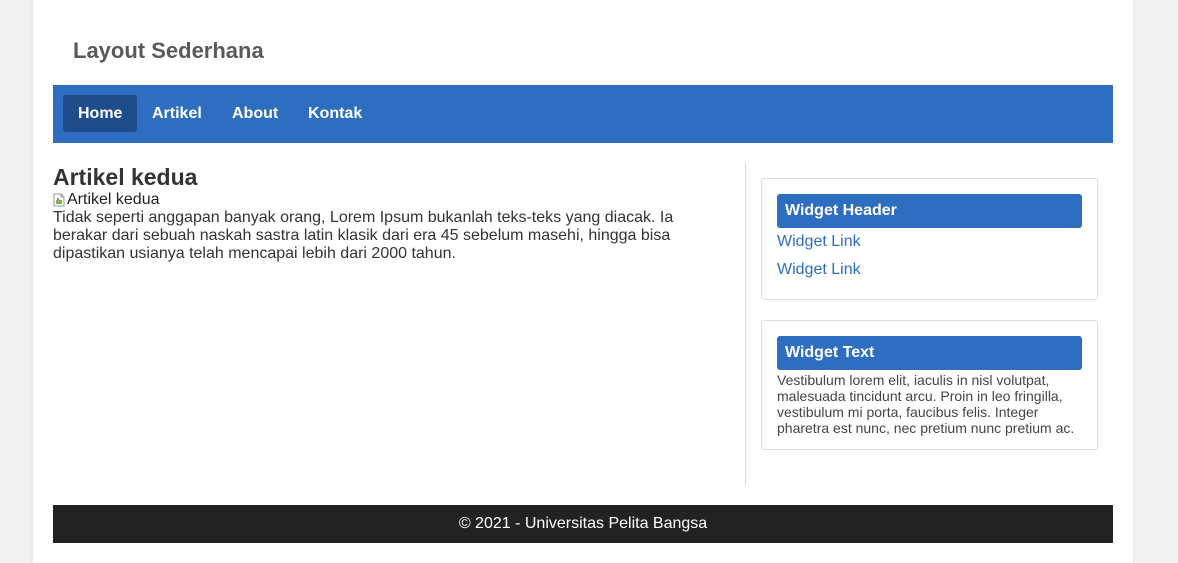  What do you see at coordinates (929, 211) in the screenshot?
I see `widget-header: Widget Header` at bounding box center [929, 211].